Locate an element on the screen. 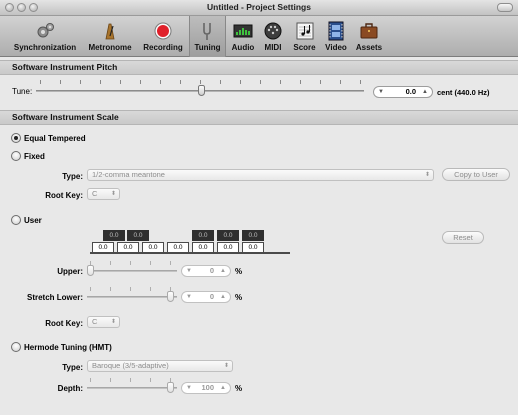 The height and width of the screenshot is (415, 518). tab-score: Score is located at coordinates (304, 36).